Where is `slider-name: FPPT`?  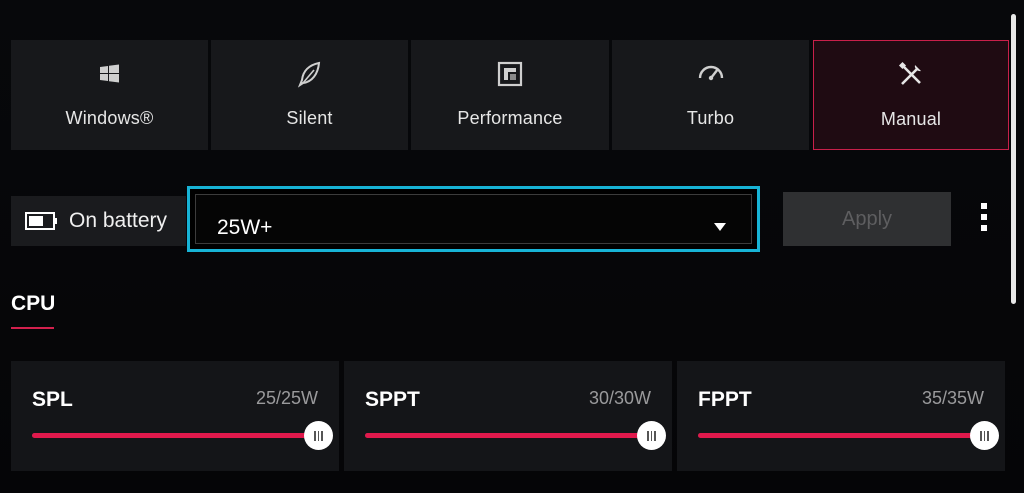 slider-name: FPPT is located at coordinates (725, 399).